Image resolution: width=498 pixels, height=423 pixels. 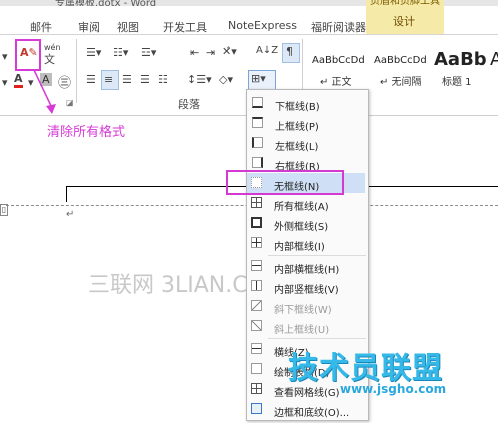 What do you see at coordinates (285, 182) in the screenshot?
I see `no-border-highlight` at bounding box center [285, 182].